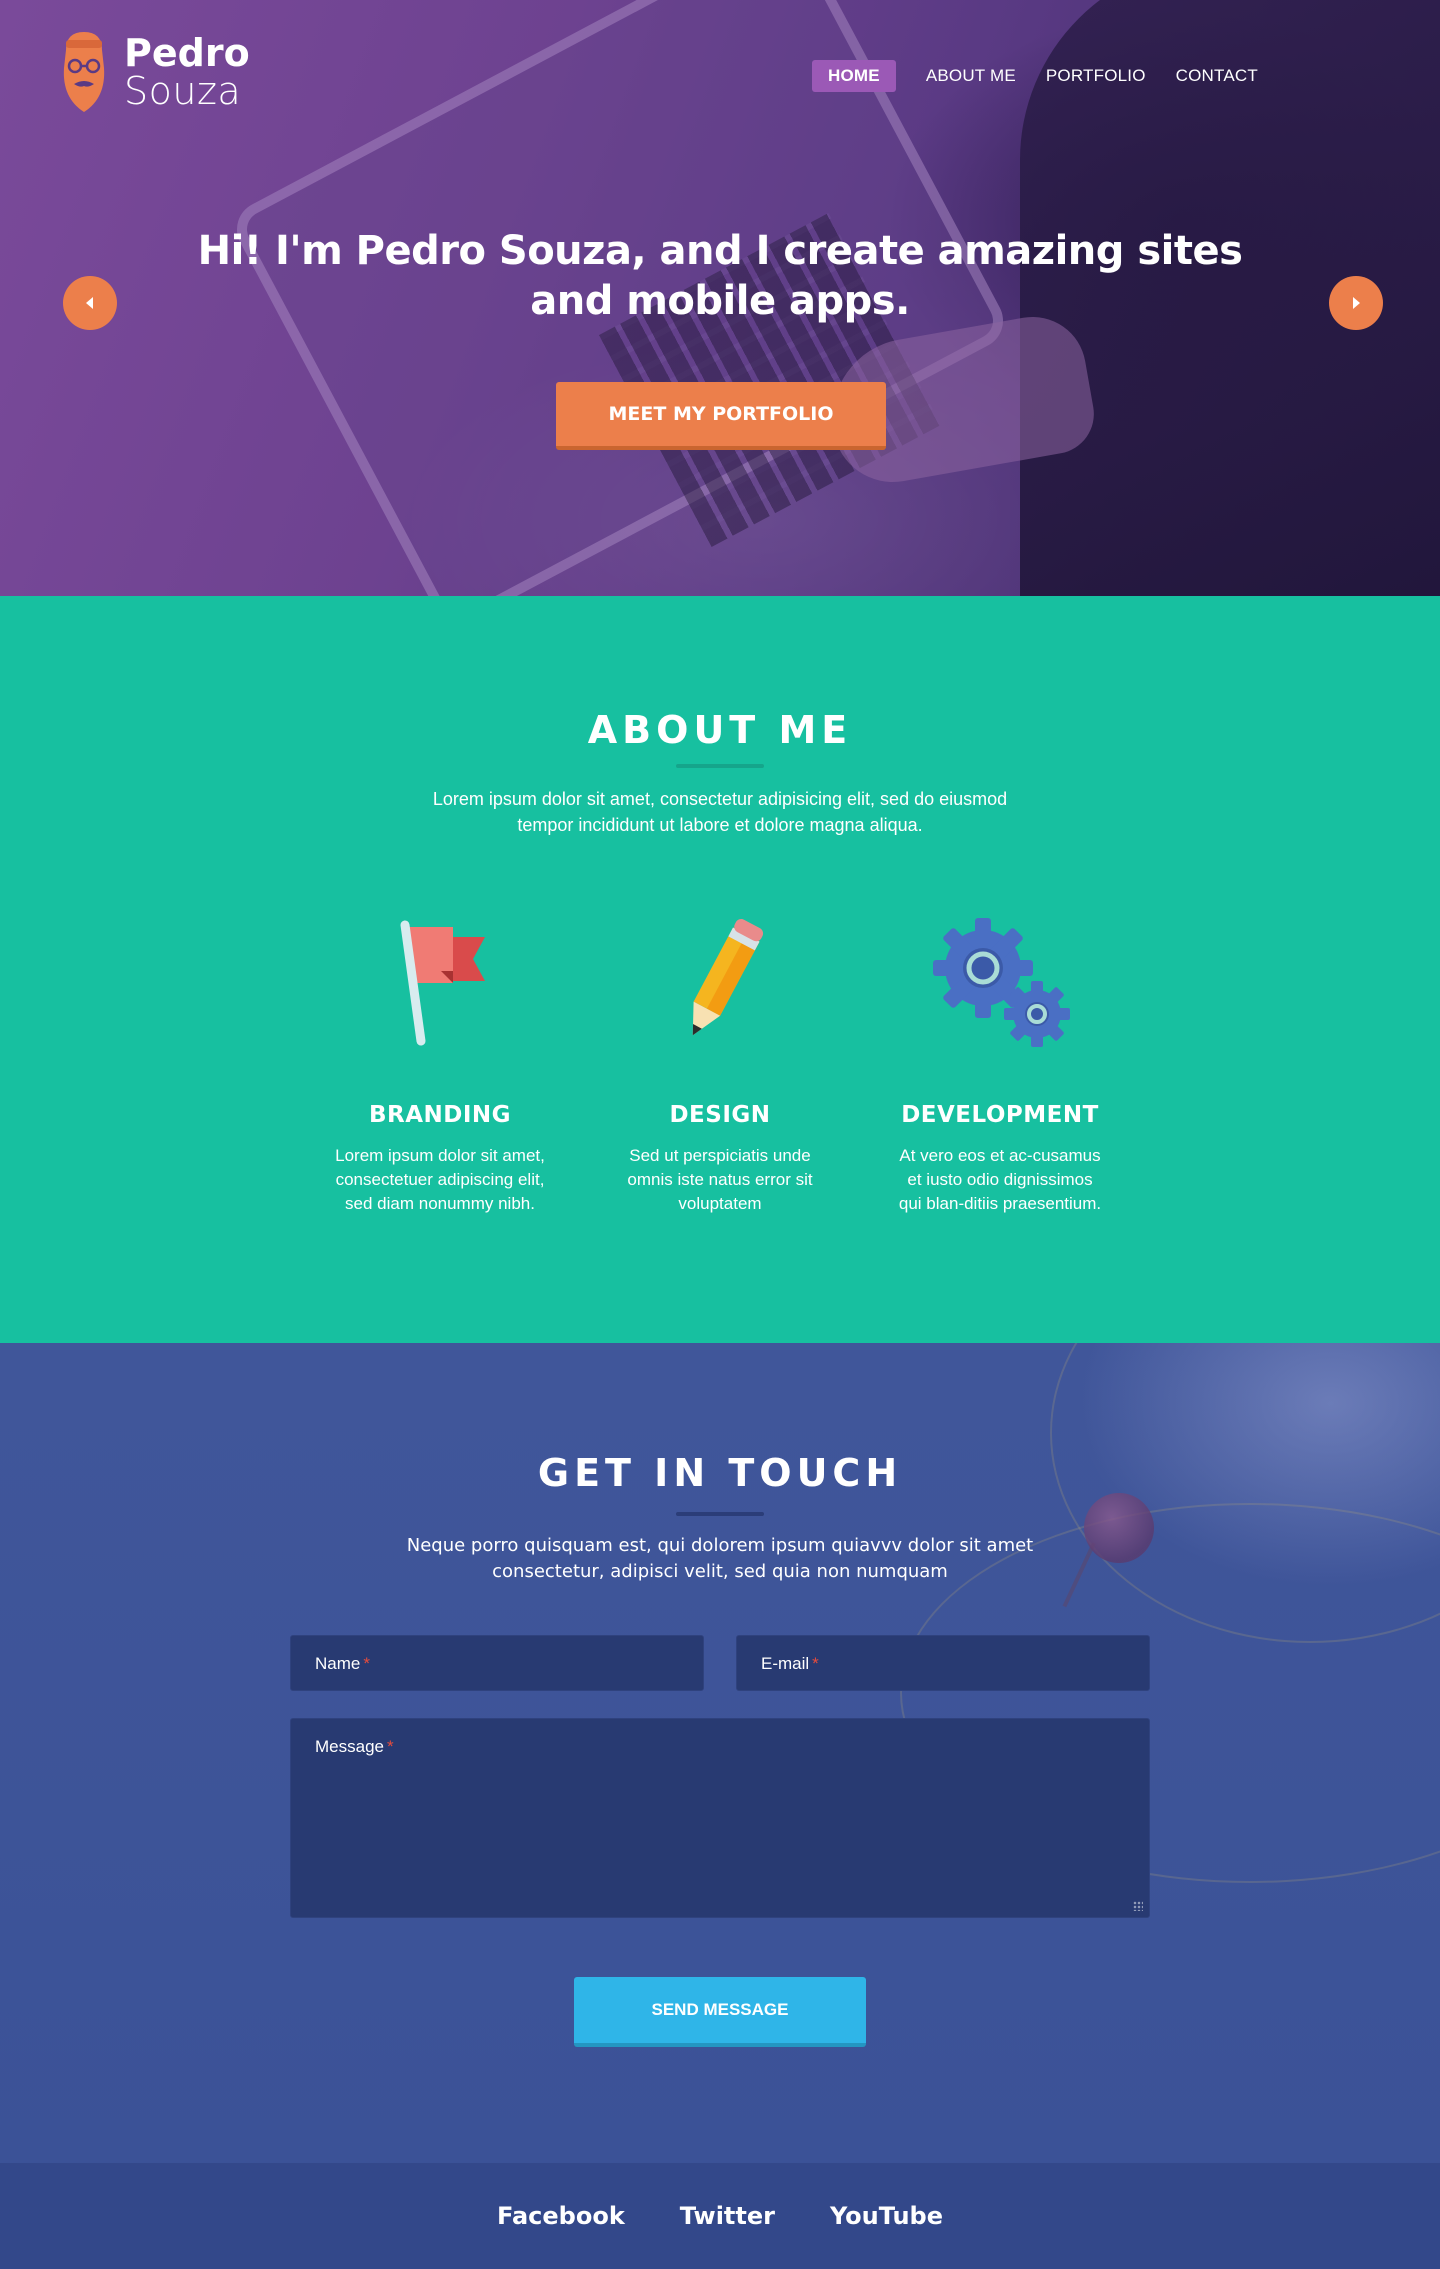 The height and width of the screenshot is (2269, 1440). Describe the element at coordinates (442, 983) in the screenshot. I see `flag-icon` at that location.